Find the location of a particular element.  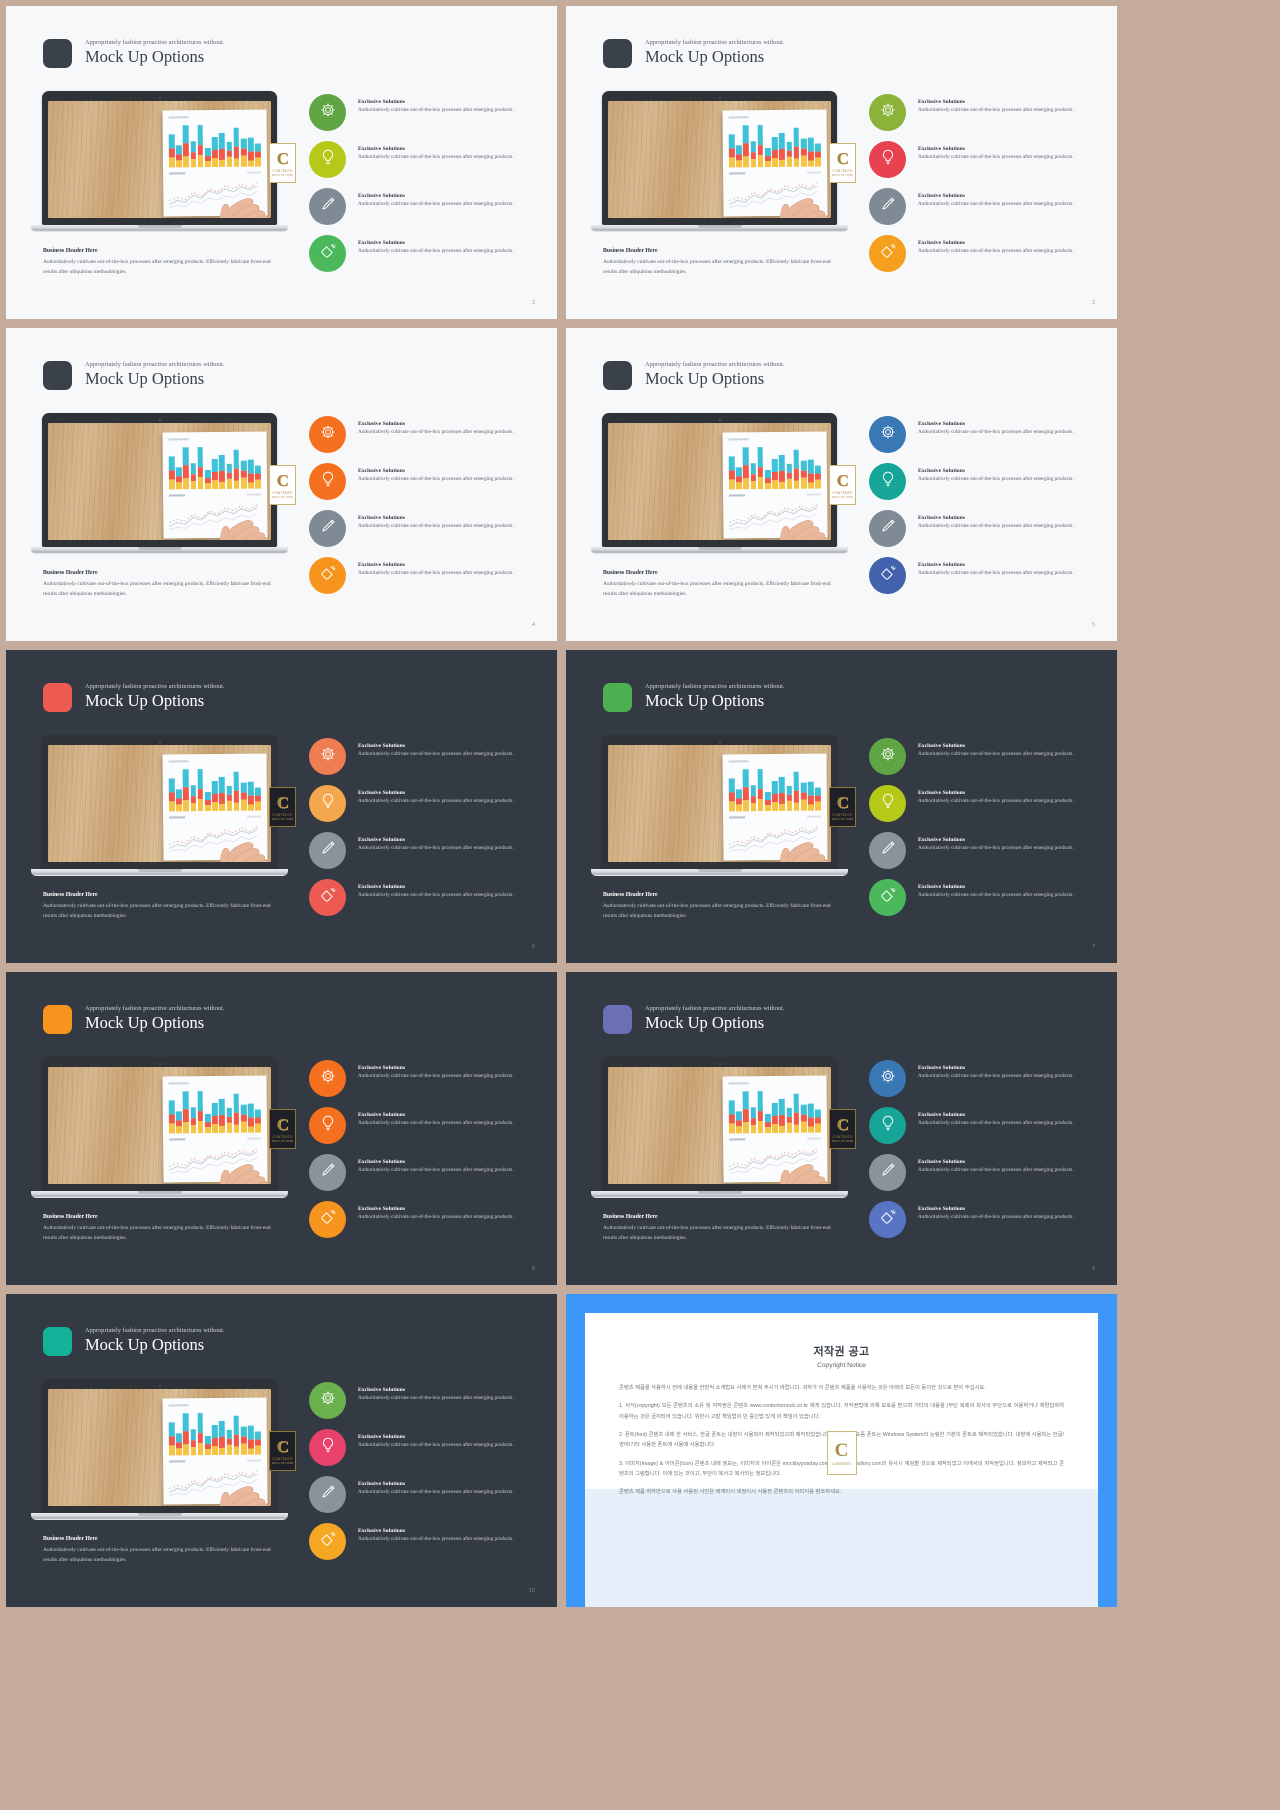

page-number: 7 is located at coordinates (1093, 947).